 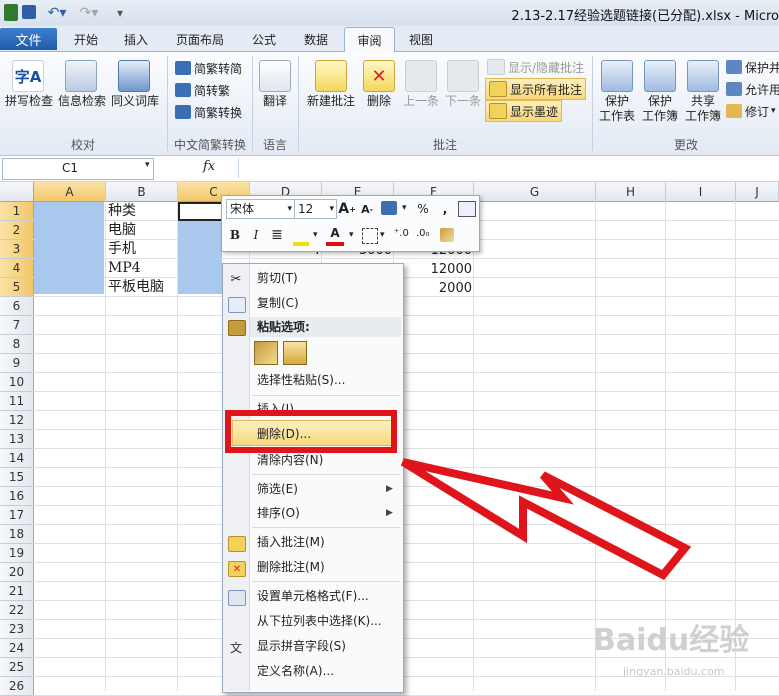 What do you see at coordinates (277, 278) in the screenshot?
I see `menu-item-cut: 剪切(T)` at bounding box center [277, 278].